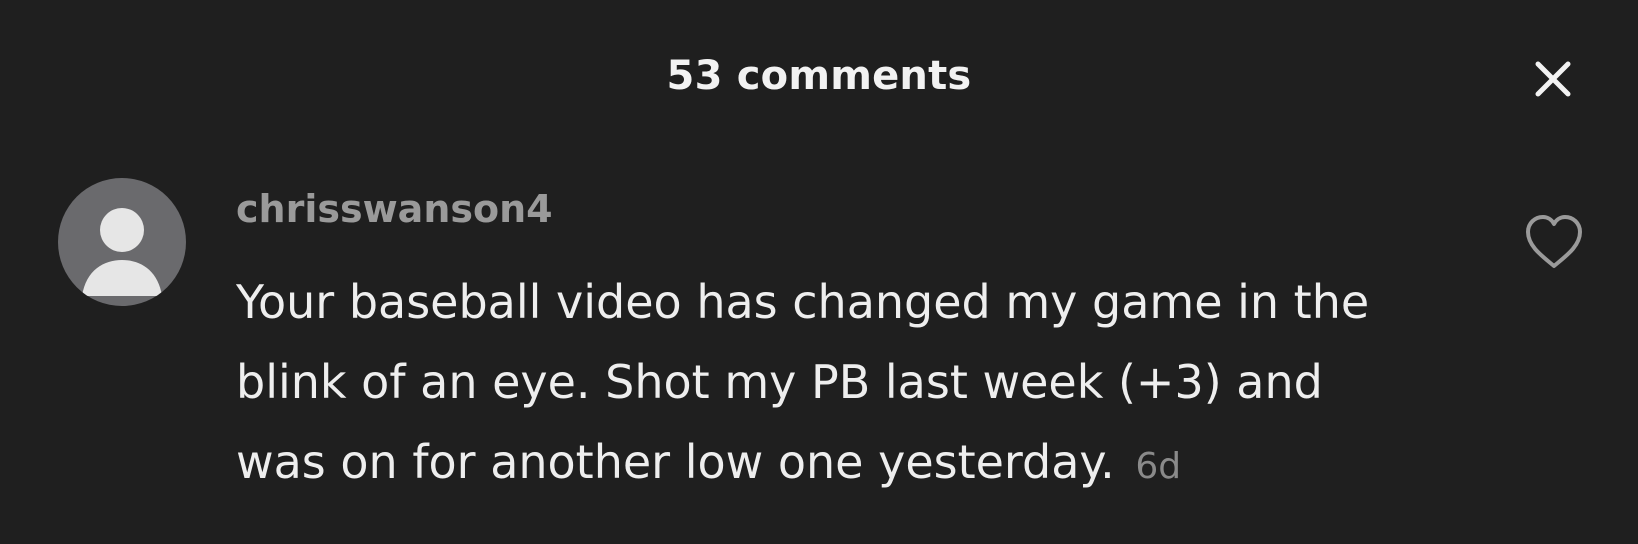  I want to click on close-icon, so click(1553, 79).